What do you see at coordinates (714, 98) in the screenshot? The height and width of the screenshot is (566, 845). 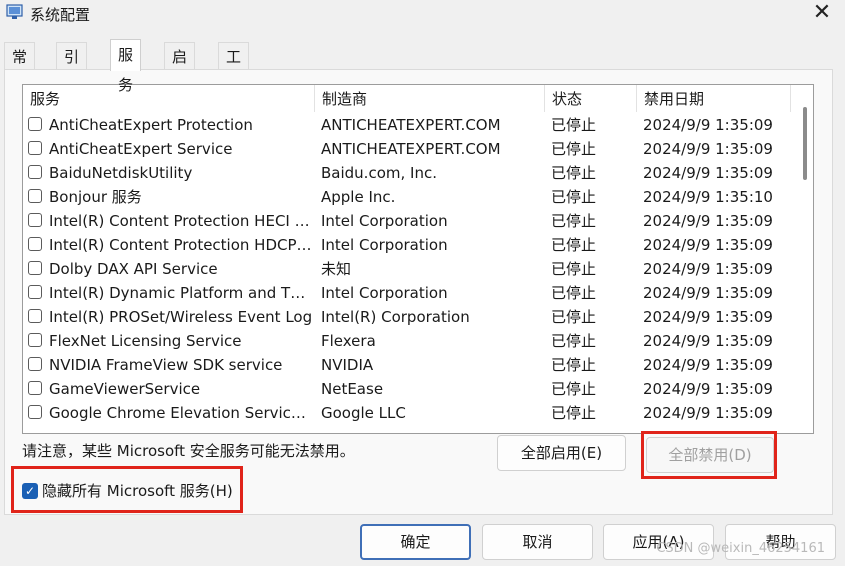 I see `column-header-disabled-date: 禁用日期` at bounding box center [714, 98].